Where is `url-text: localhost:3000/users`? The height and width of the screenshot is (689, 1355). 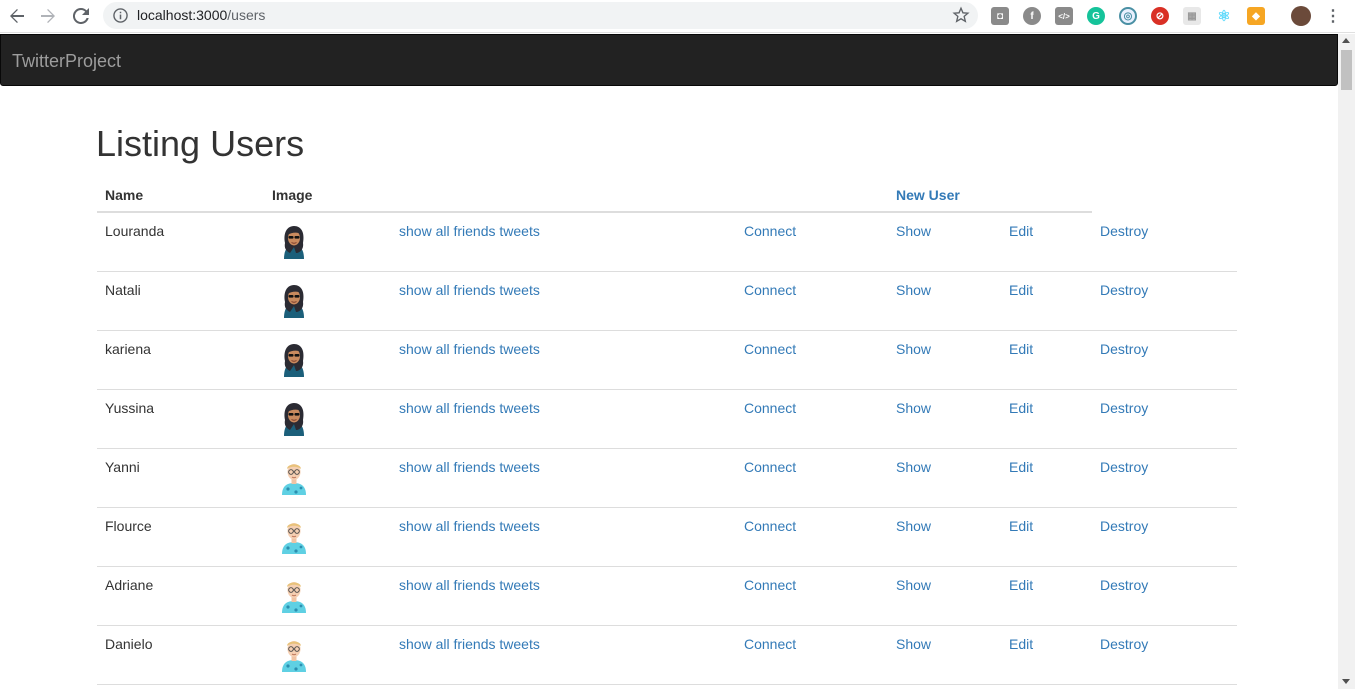
url-text: localhost:3000/users is located at coordinates (201, 15).